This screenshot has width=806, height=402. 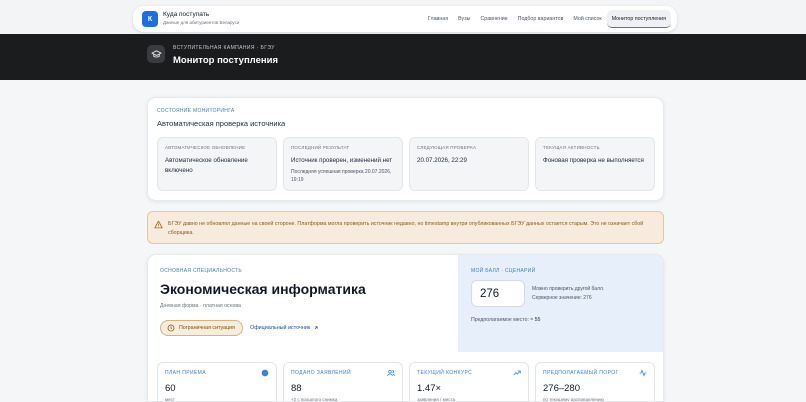 I want to click on stat-value: 276–280, so click(x=561, y=388).